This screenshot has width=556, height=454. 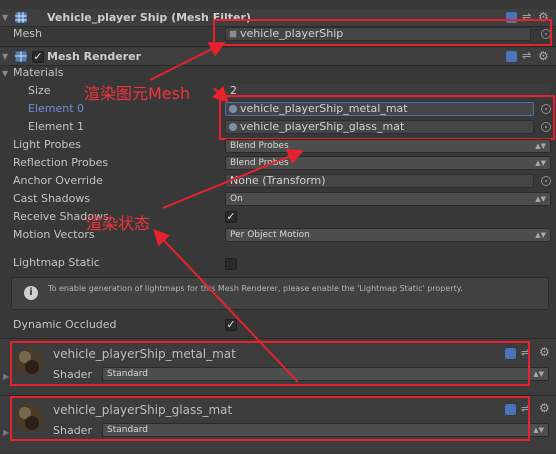 I want to click on materials-label: Materials, so click(x=38, y=72).